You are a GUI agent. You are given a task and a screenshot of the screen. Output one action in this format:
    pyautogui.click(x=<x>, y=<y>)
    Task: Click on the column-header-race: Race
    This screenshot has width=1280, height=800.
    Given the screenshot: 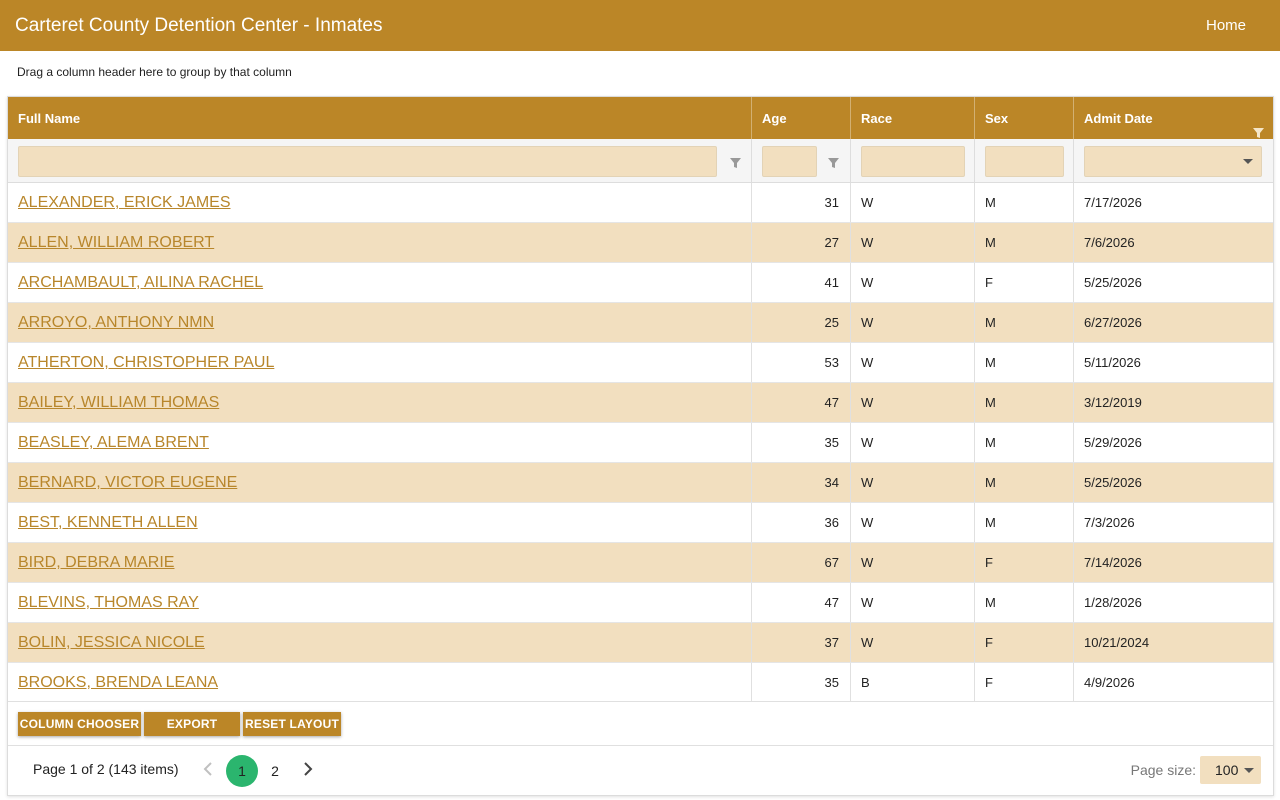 What is the action you would take?
    pyautogui.click(x=913, y=118)
    